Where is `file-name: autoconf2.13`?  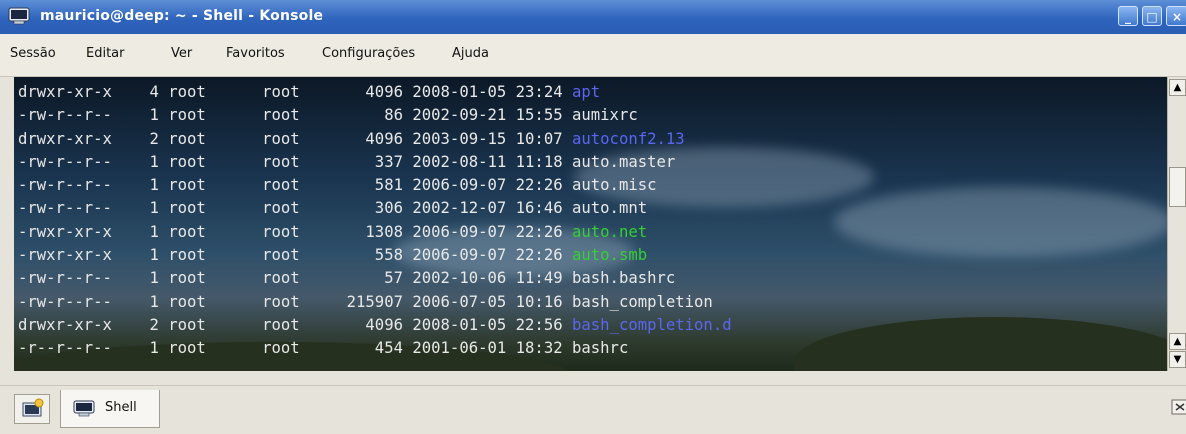
file-name: autoconf2.13 is located at coordinates (628, 138).